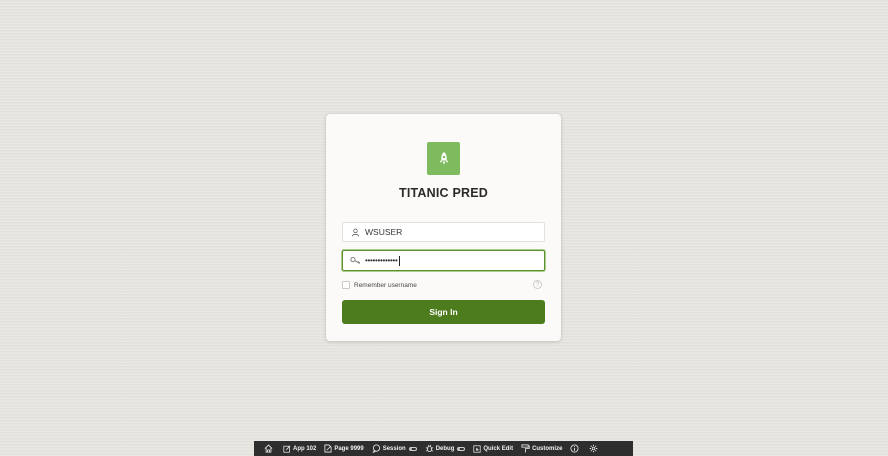 The height and width of the screenshot is (456, 888). Describe the element at coordinates (547, 448) in the screenshot. I see `toolbar-customize-label: Customize` at that location.